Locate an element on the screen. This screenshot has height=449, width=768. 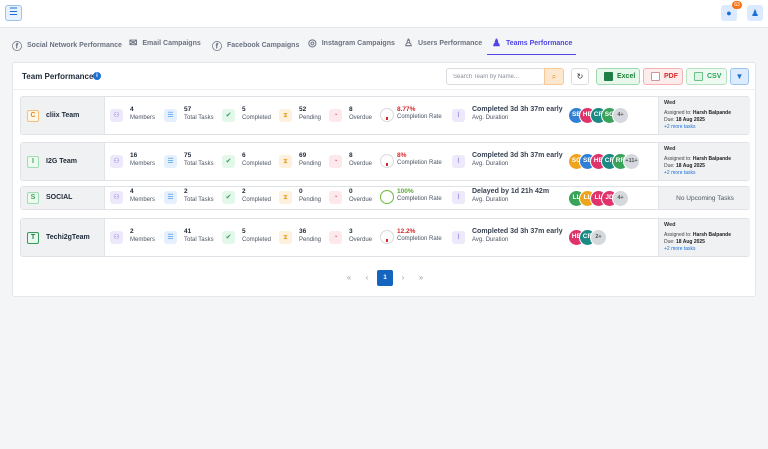
menu-button: ☰ is located at coordinates (13, 13).